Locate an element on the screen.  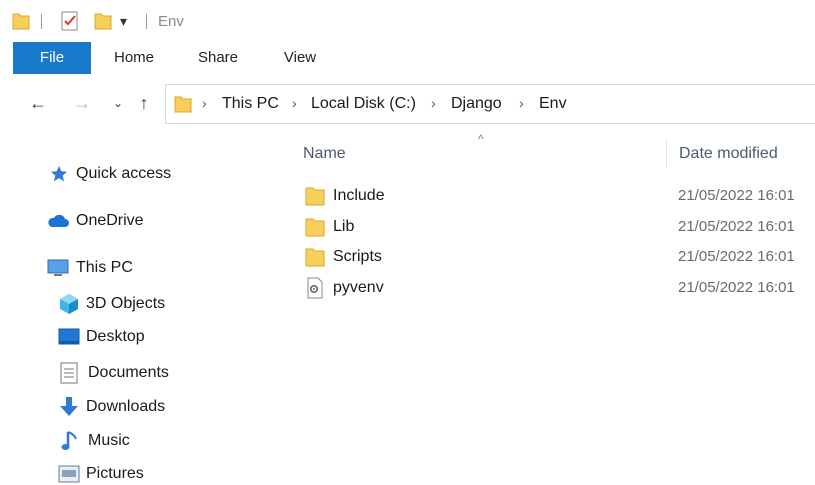
nav-desktop: Desktop is located at coordinates (101, 337).